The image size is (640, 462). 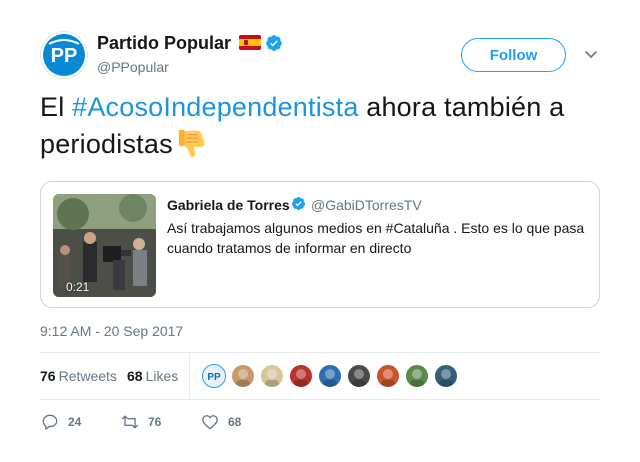 What do you see at coordinates (591, 54) in the screenshot?
I see `chevron-down-icon` at bounding box center [591, 54].